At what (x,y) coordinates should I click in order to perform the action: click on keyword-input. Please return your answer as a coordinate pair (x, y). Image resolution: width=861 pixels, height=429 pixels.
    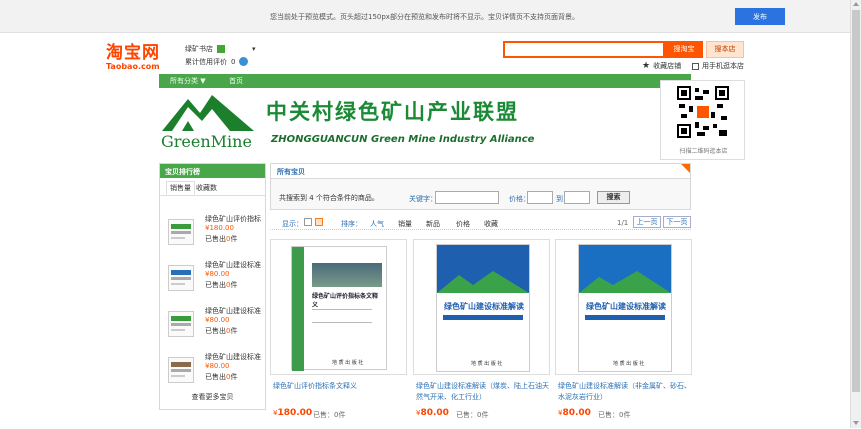
    Looking at the image, I should click on (467, 197).